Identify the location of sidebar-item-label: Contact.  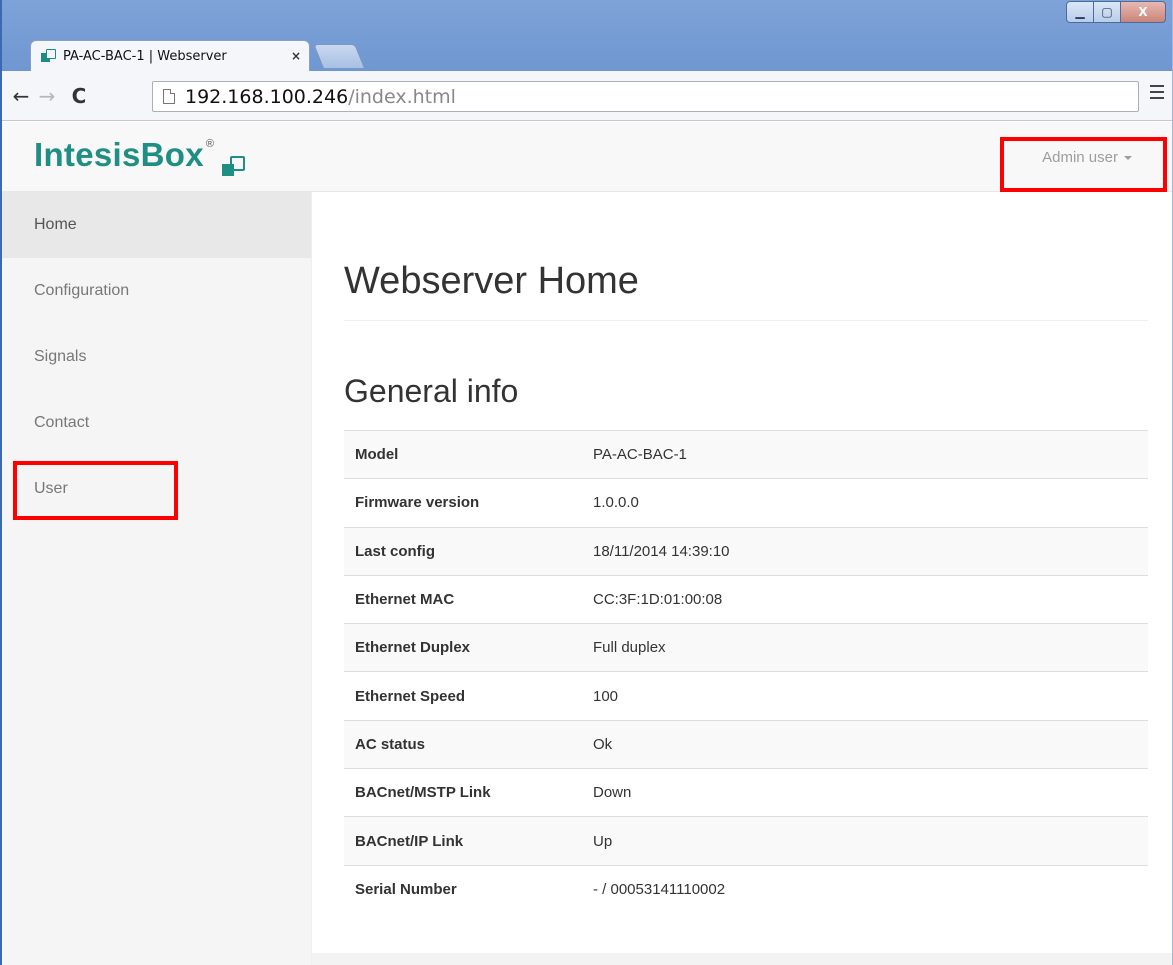
(62, 422).